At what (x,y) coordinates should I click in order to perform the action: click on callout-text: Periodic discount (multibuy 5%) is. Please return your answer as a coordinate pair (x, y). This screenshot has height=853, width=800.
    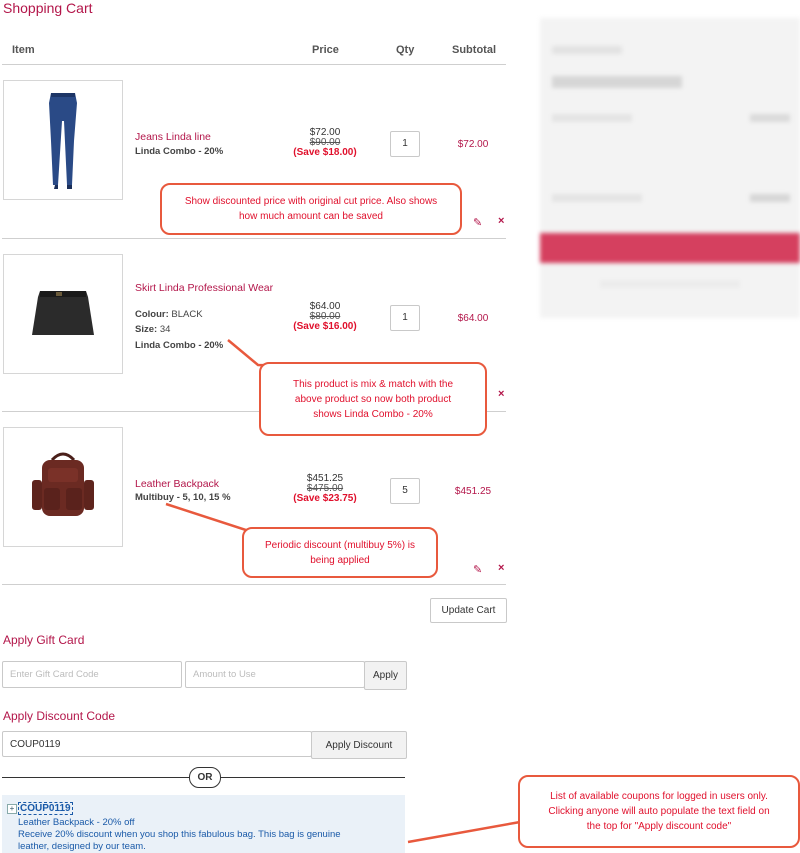
    Looking at the image, I should click on (340, 545).